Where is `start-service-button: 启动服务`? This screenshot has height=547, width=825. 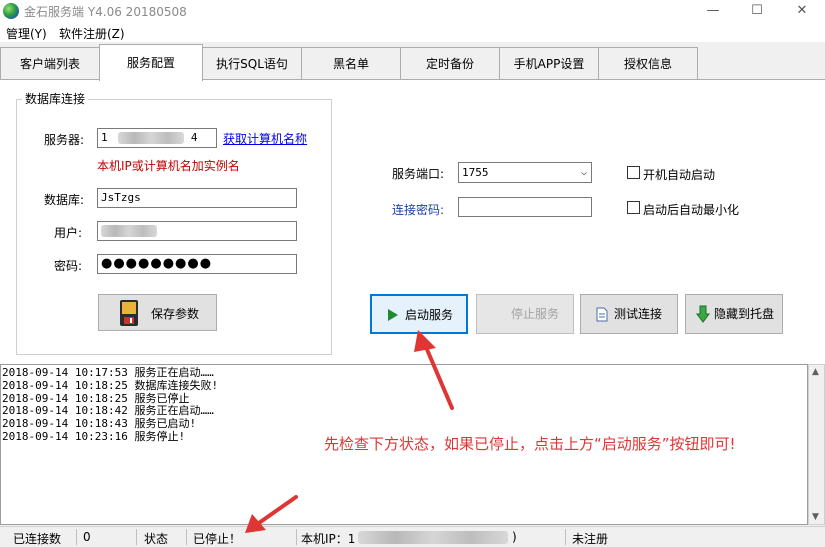 start-service-button: 启动服务 is located at coordinates (419, 314).